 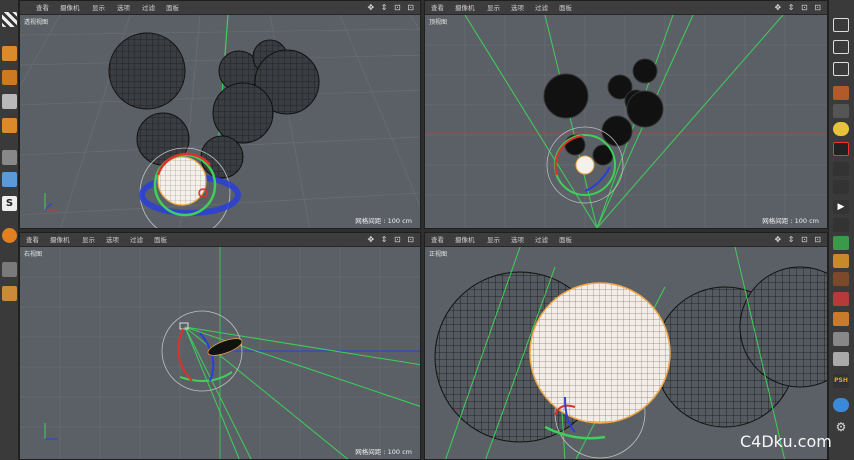 I want to click on render-icon, so click(x=841, y=187).